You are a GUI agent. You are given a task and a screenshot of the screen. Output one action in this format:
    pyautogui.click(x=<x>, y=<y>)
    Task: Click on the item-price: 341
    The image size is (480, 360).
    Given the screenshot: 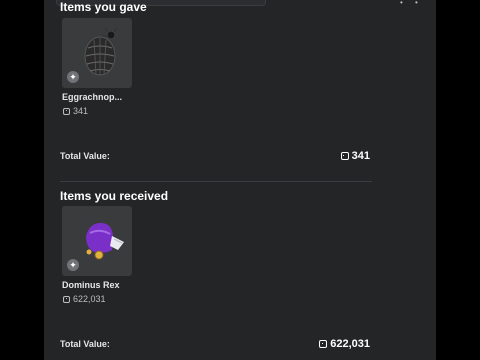 What is the action you would take?
    pyautogui.click(x=75, y=111)
    